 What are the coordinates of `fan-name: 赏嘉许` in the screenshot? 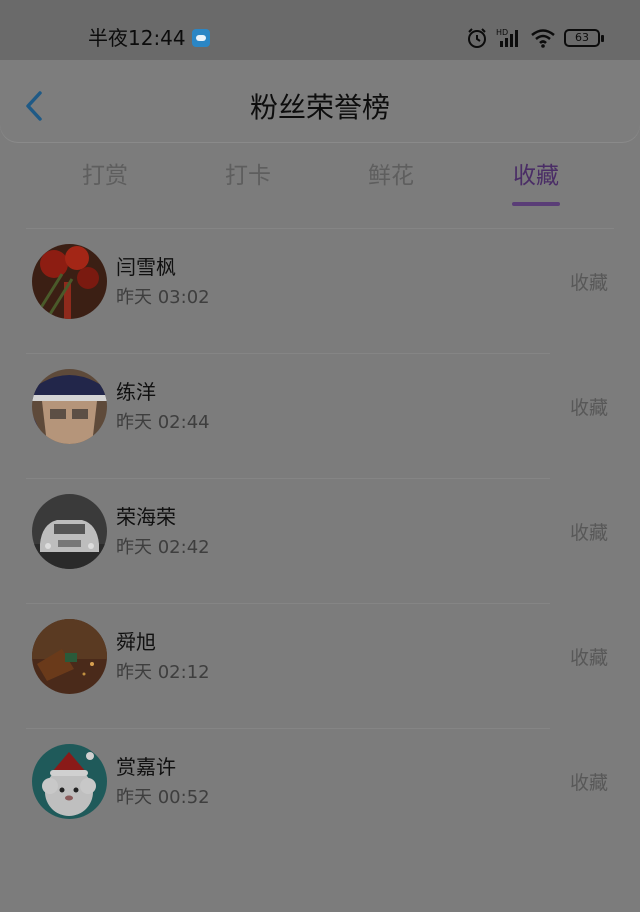 It's located at (146, 767).